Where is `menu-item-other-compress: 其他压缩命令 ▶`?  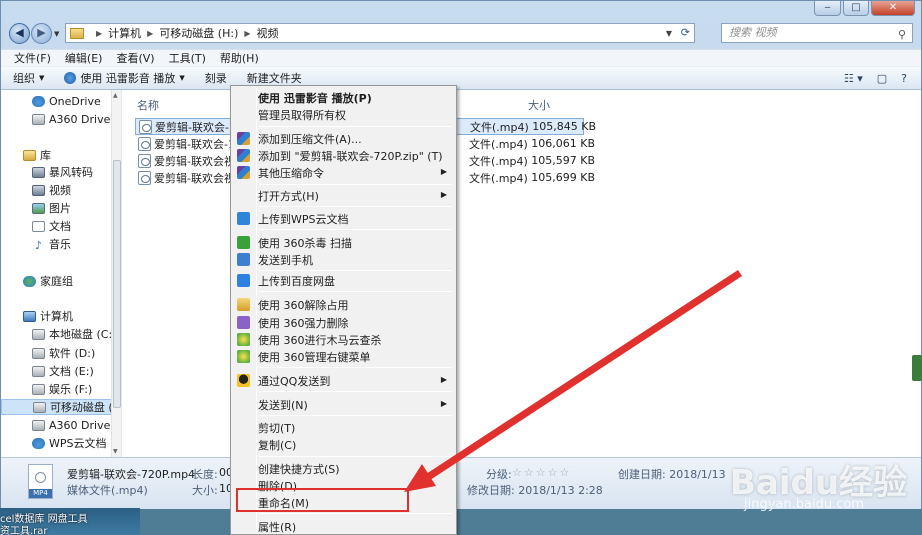 menu-item-other-compress: 其他压缩命令 ▶ is located at coordinates (343, 172).